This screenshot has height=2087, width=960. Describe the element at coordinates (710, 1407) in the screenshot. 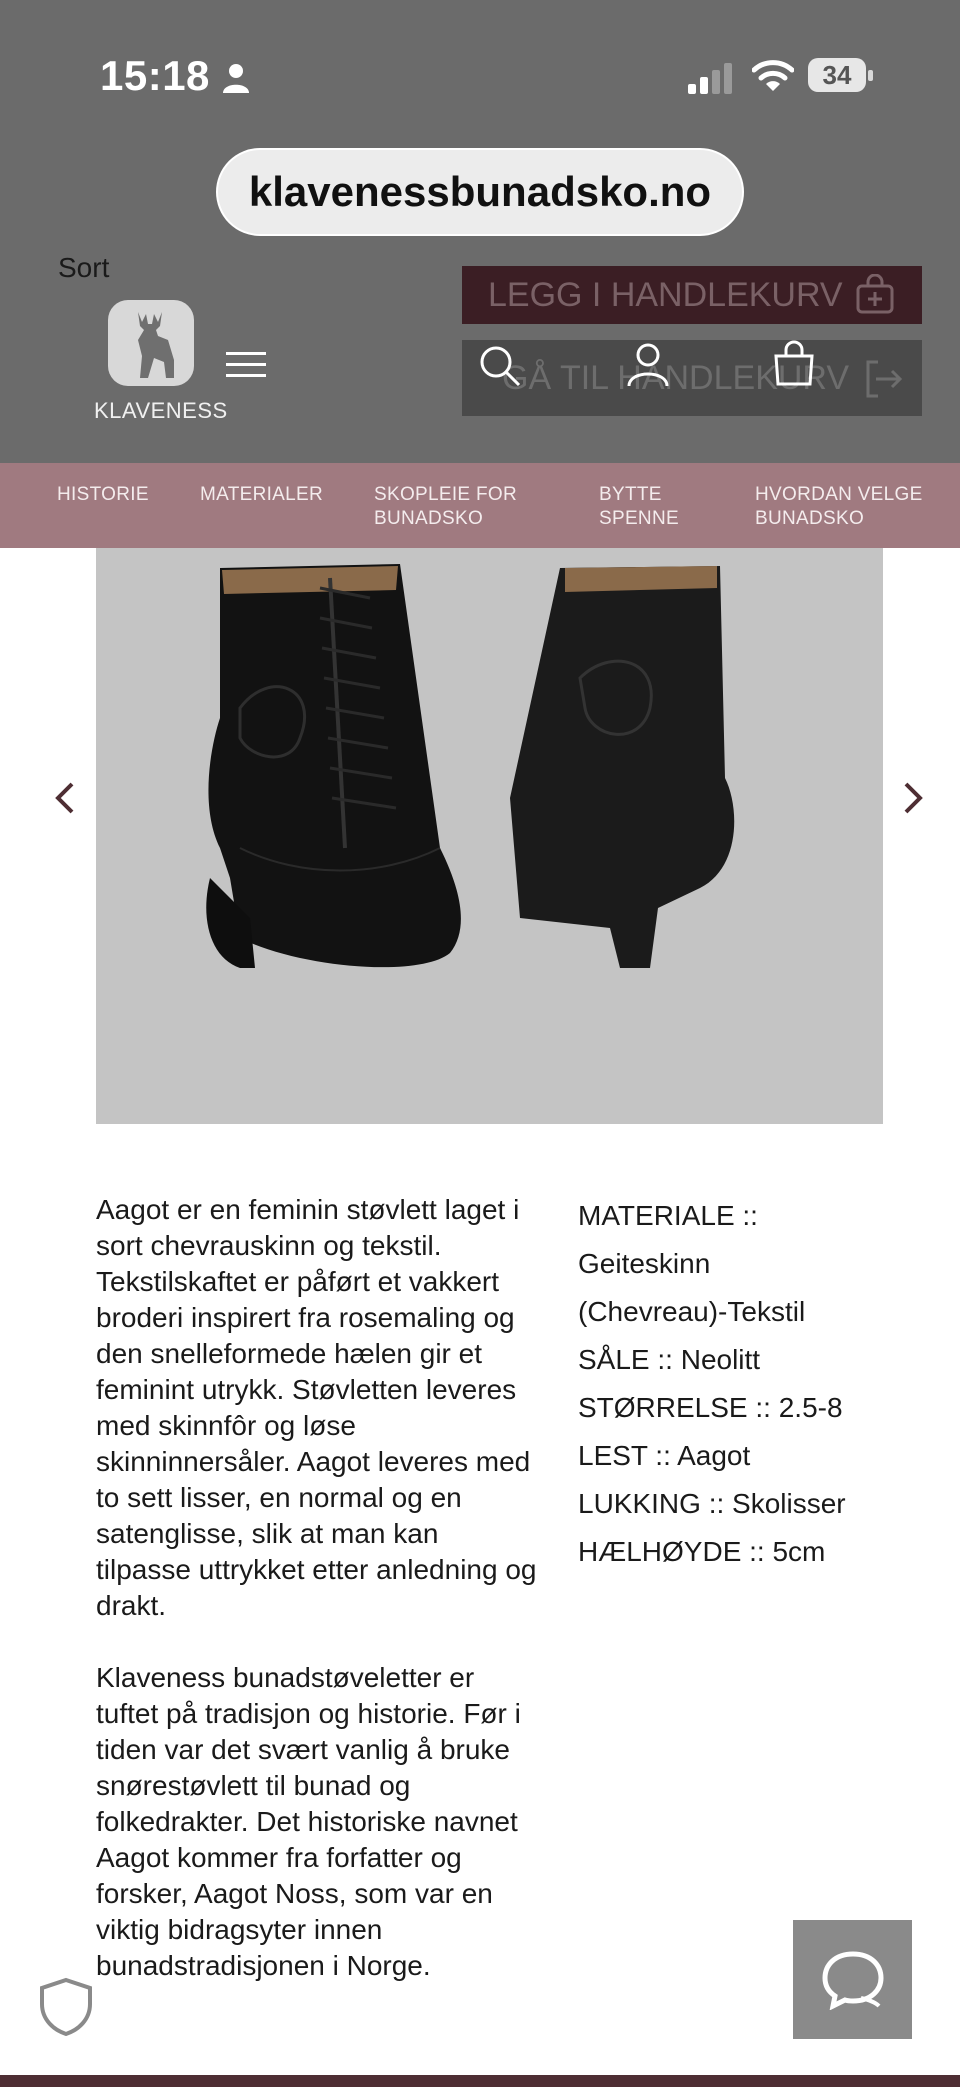

I see `spec-line: STØRRELSE :: 2.5-8` at that location.